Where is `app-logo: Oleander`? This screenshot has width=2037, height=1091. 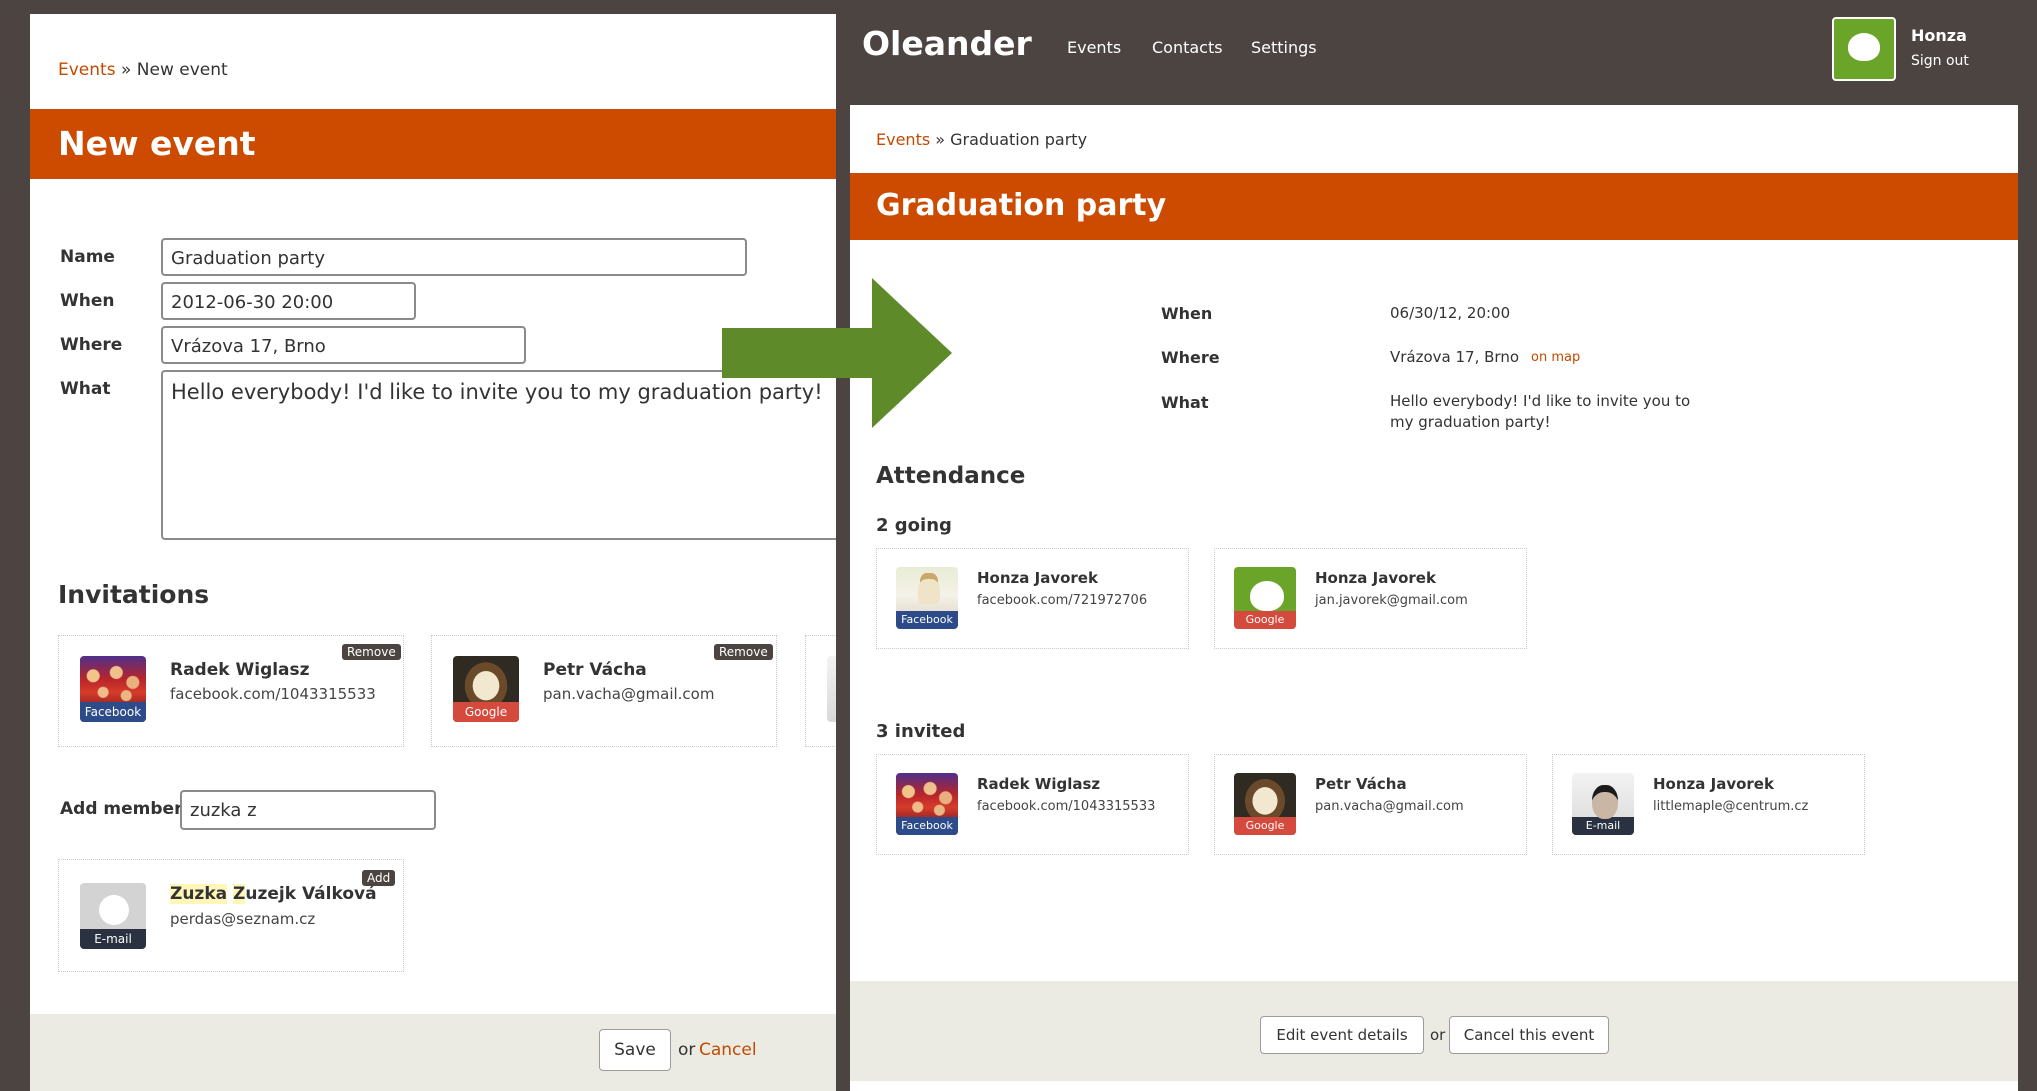 app-logo: Oleander is located at coordinates (947, 43).